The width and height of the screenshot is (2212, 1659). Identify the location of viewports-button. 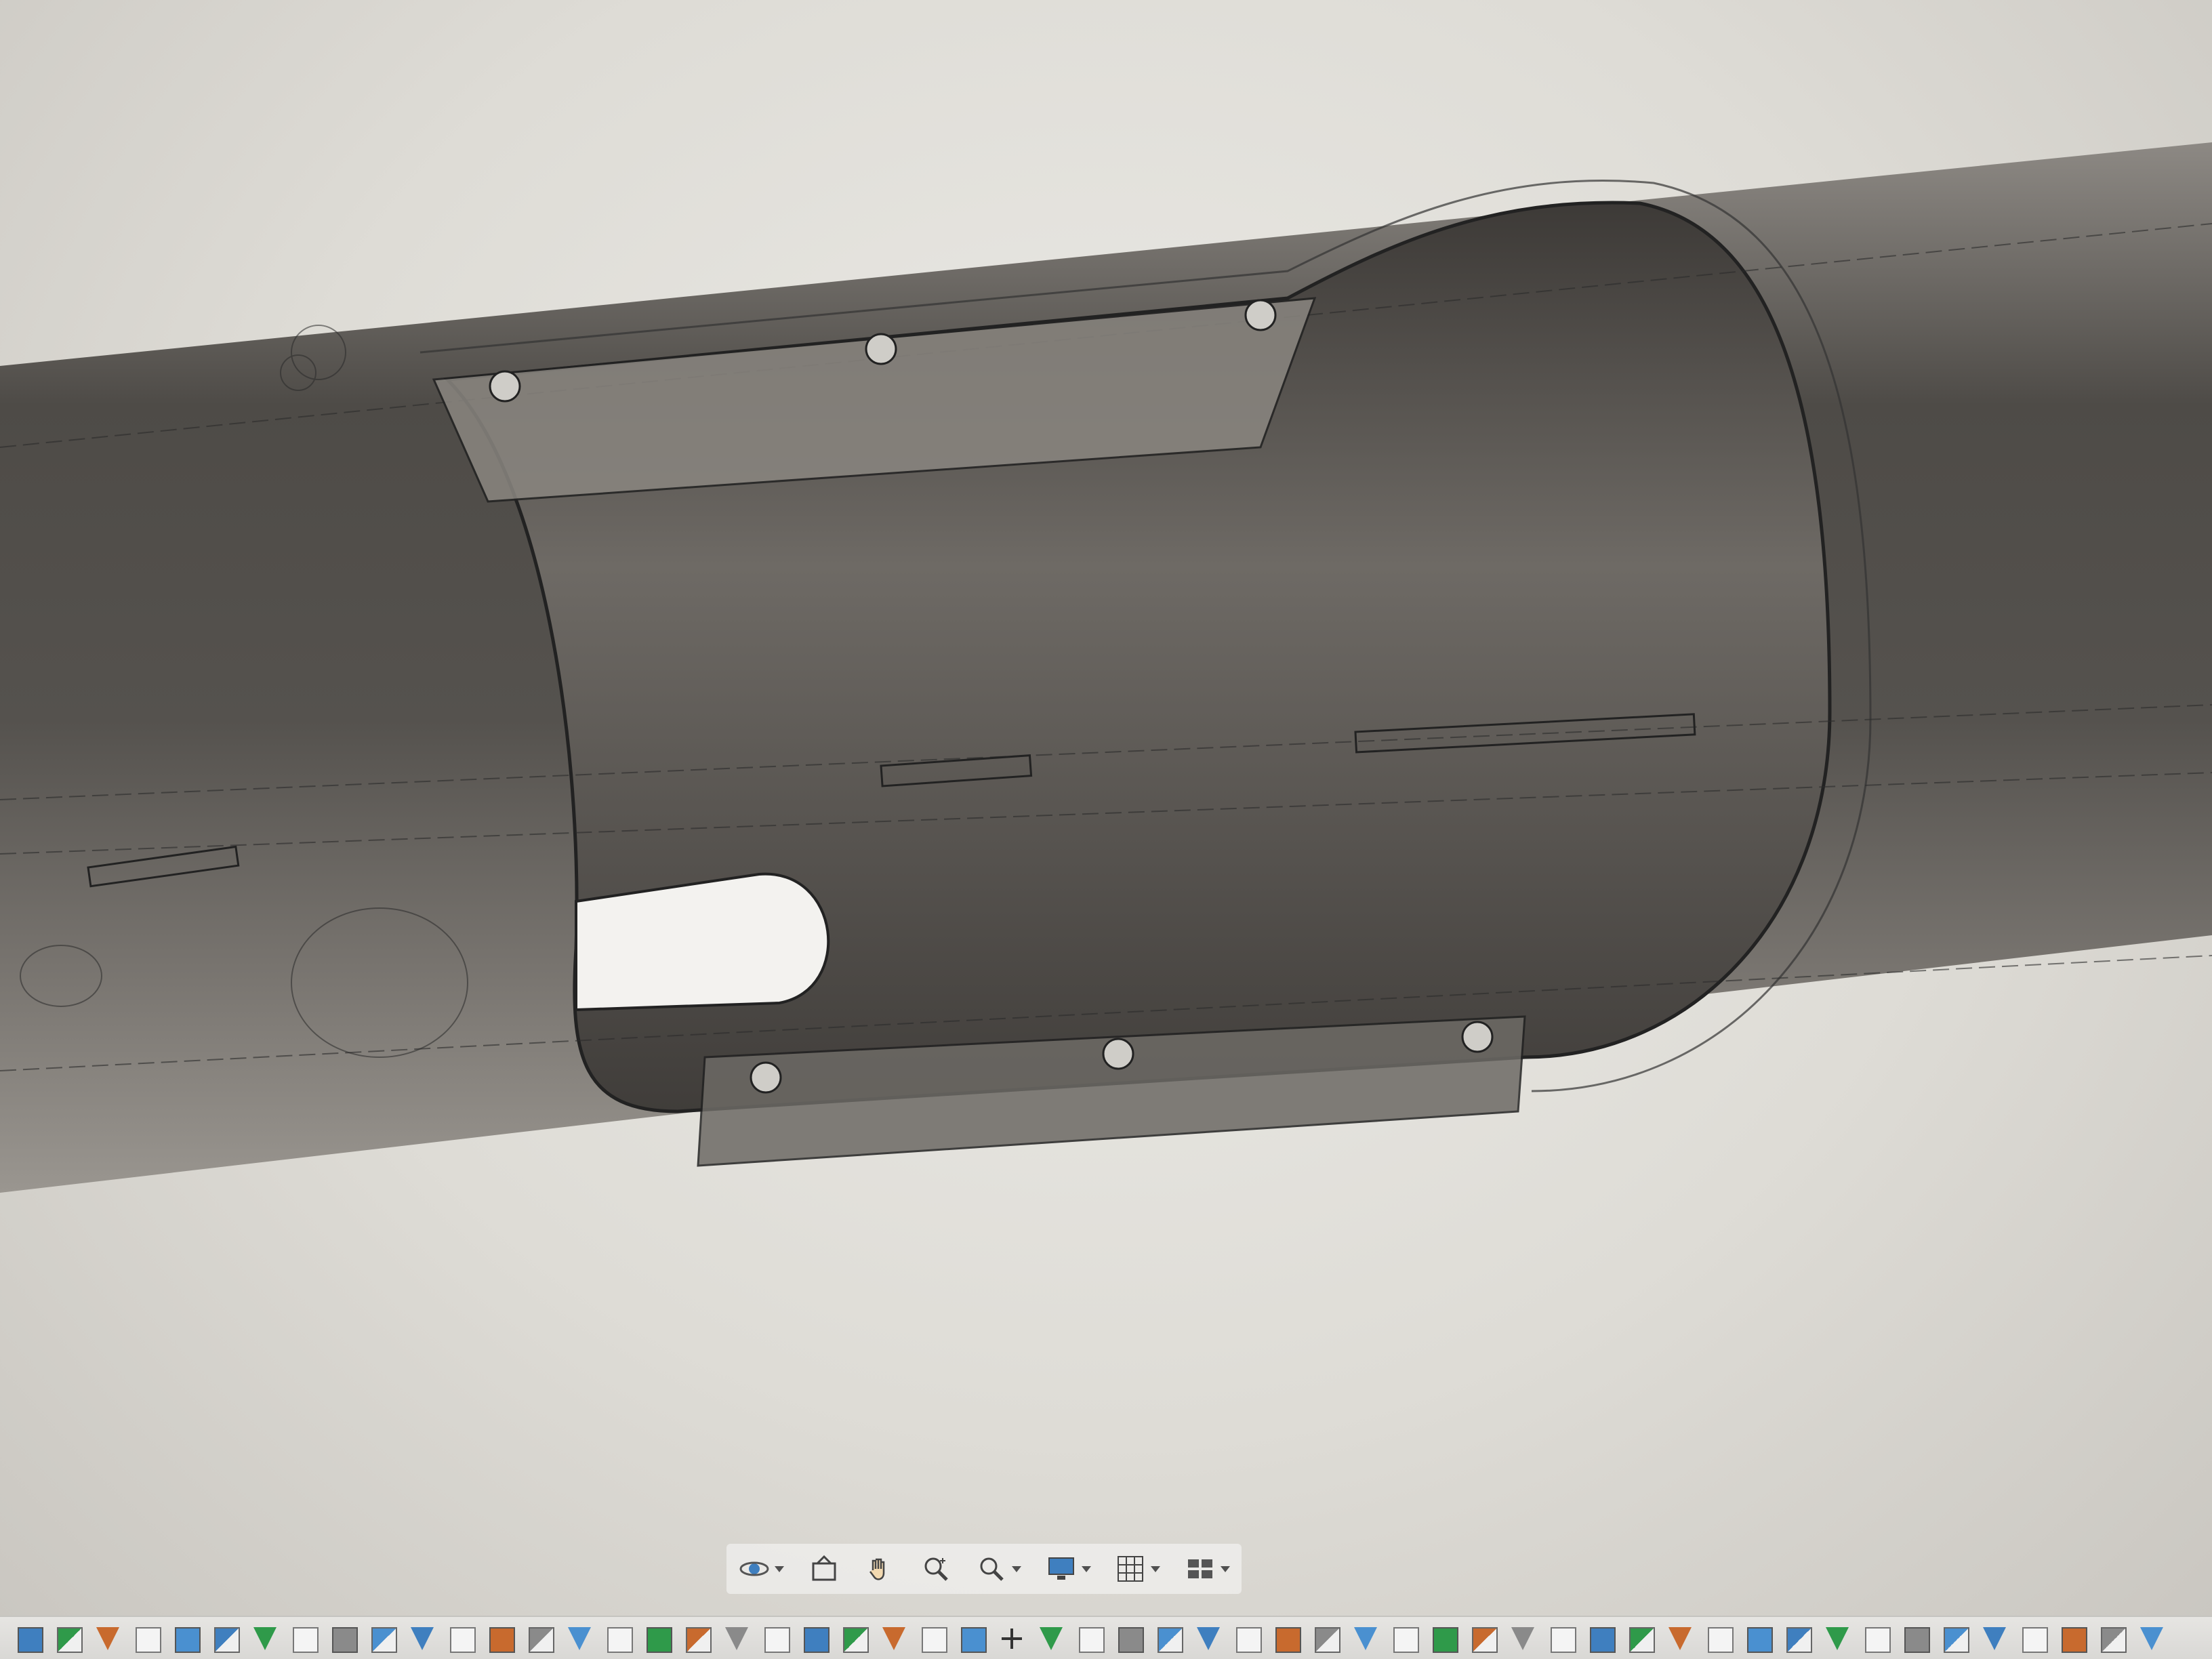
(1207, 1569).